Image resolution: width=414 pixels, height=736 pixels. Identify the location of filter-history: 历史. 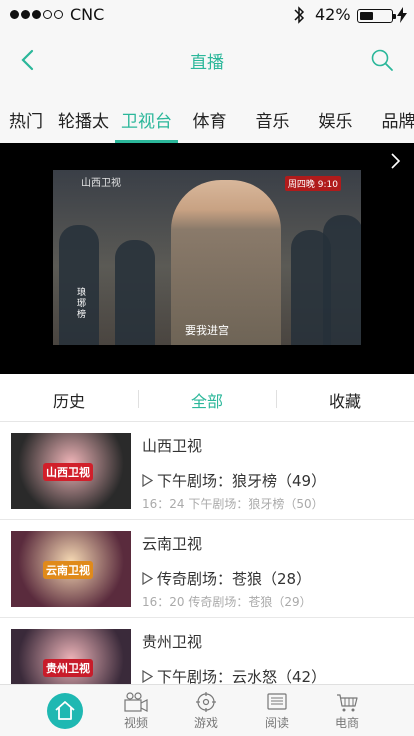
(69, 397).